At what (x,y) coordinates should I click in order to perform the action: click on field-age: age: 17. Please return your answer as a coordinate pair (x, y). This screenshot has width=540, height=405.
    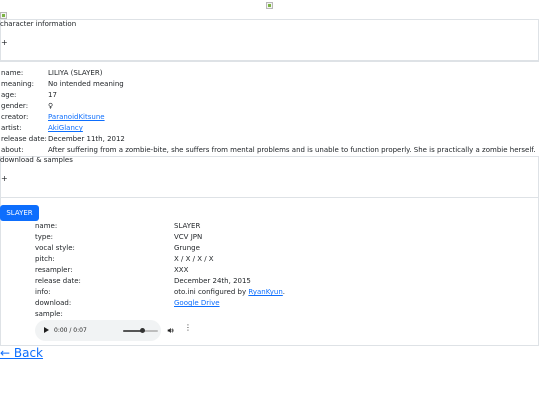
    Looking at the image, I should click on (269, 95).